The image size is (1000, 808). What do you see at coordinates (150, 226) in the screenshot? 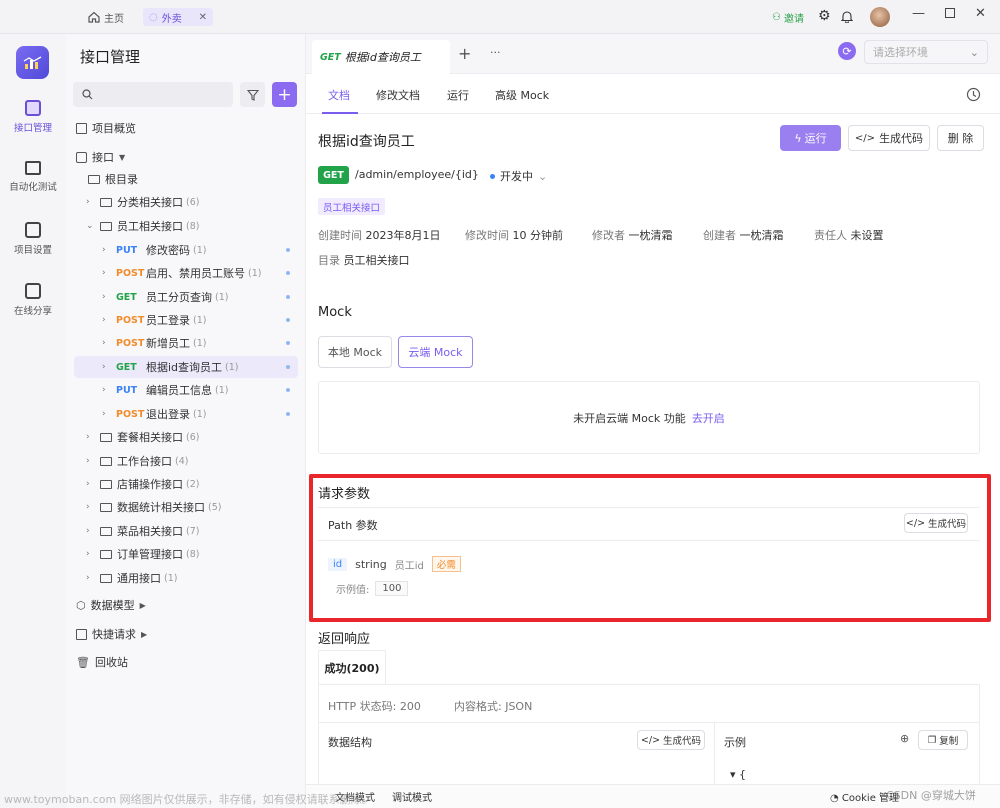
I see `tree-folder-label: 员工相关接口` at bounding box center [150, 226].